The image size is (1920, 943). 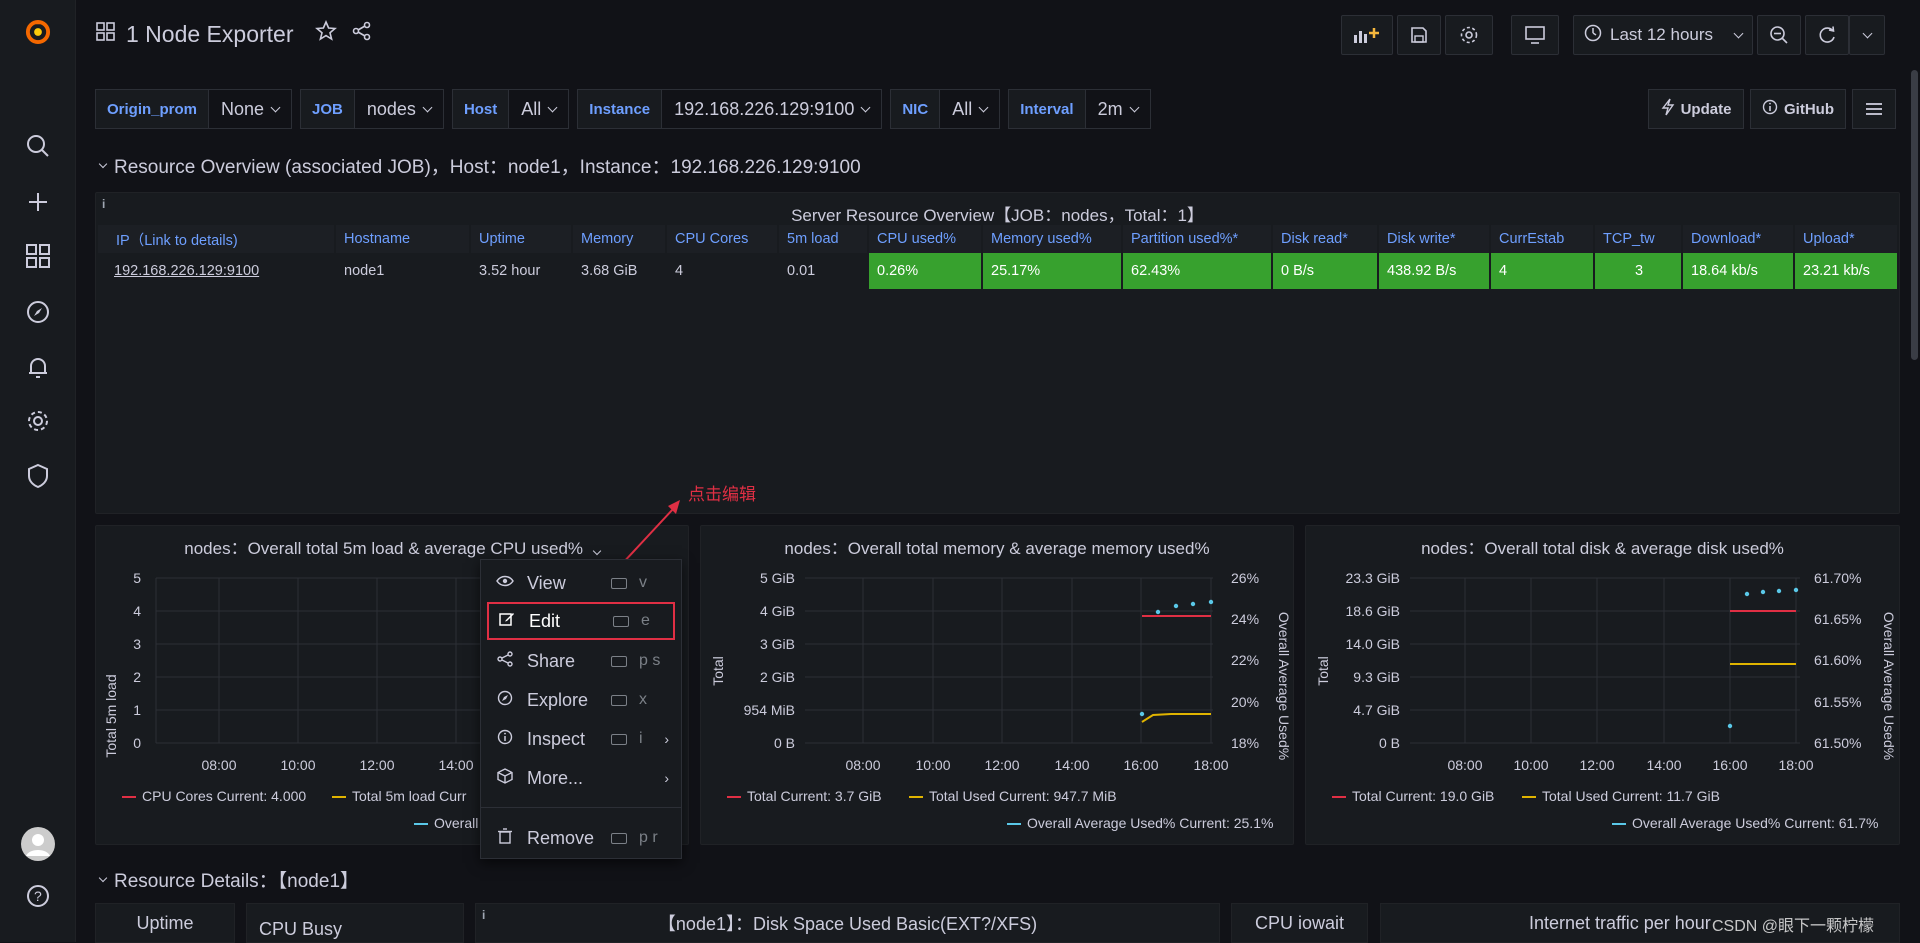 I want to click on menu-item-inspect: Inspect i ›, so click(x=581, y=739).